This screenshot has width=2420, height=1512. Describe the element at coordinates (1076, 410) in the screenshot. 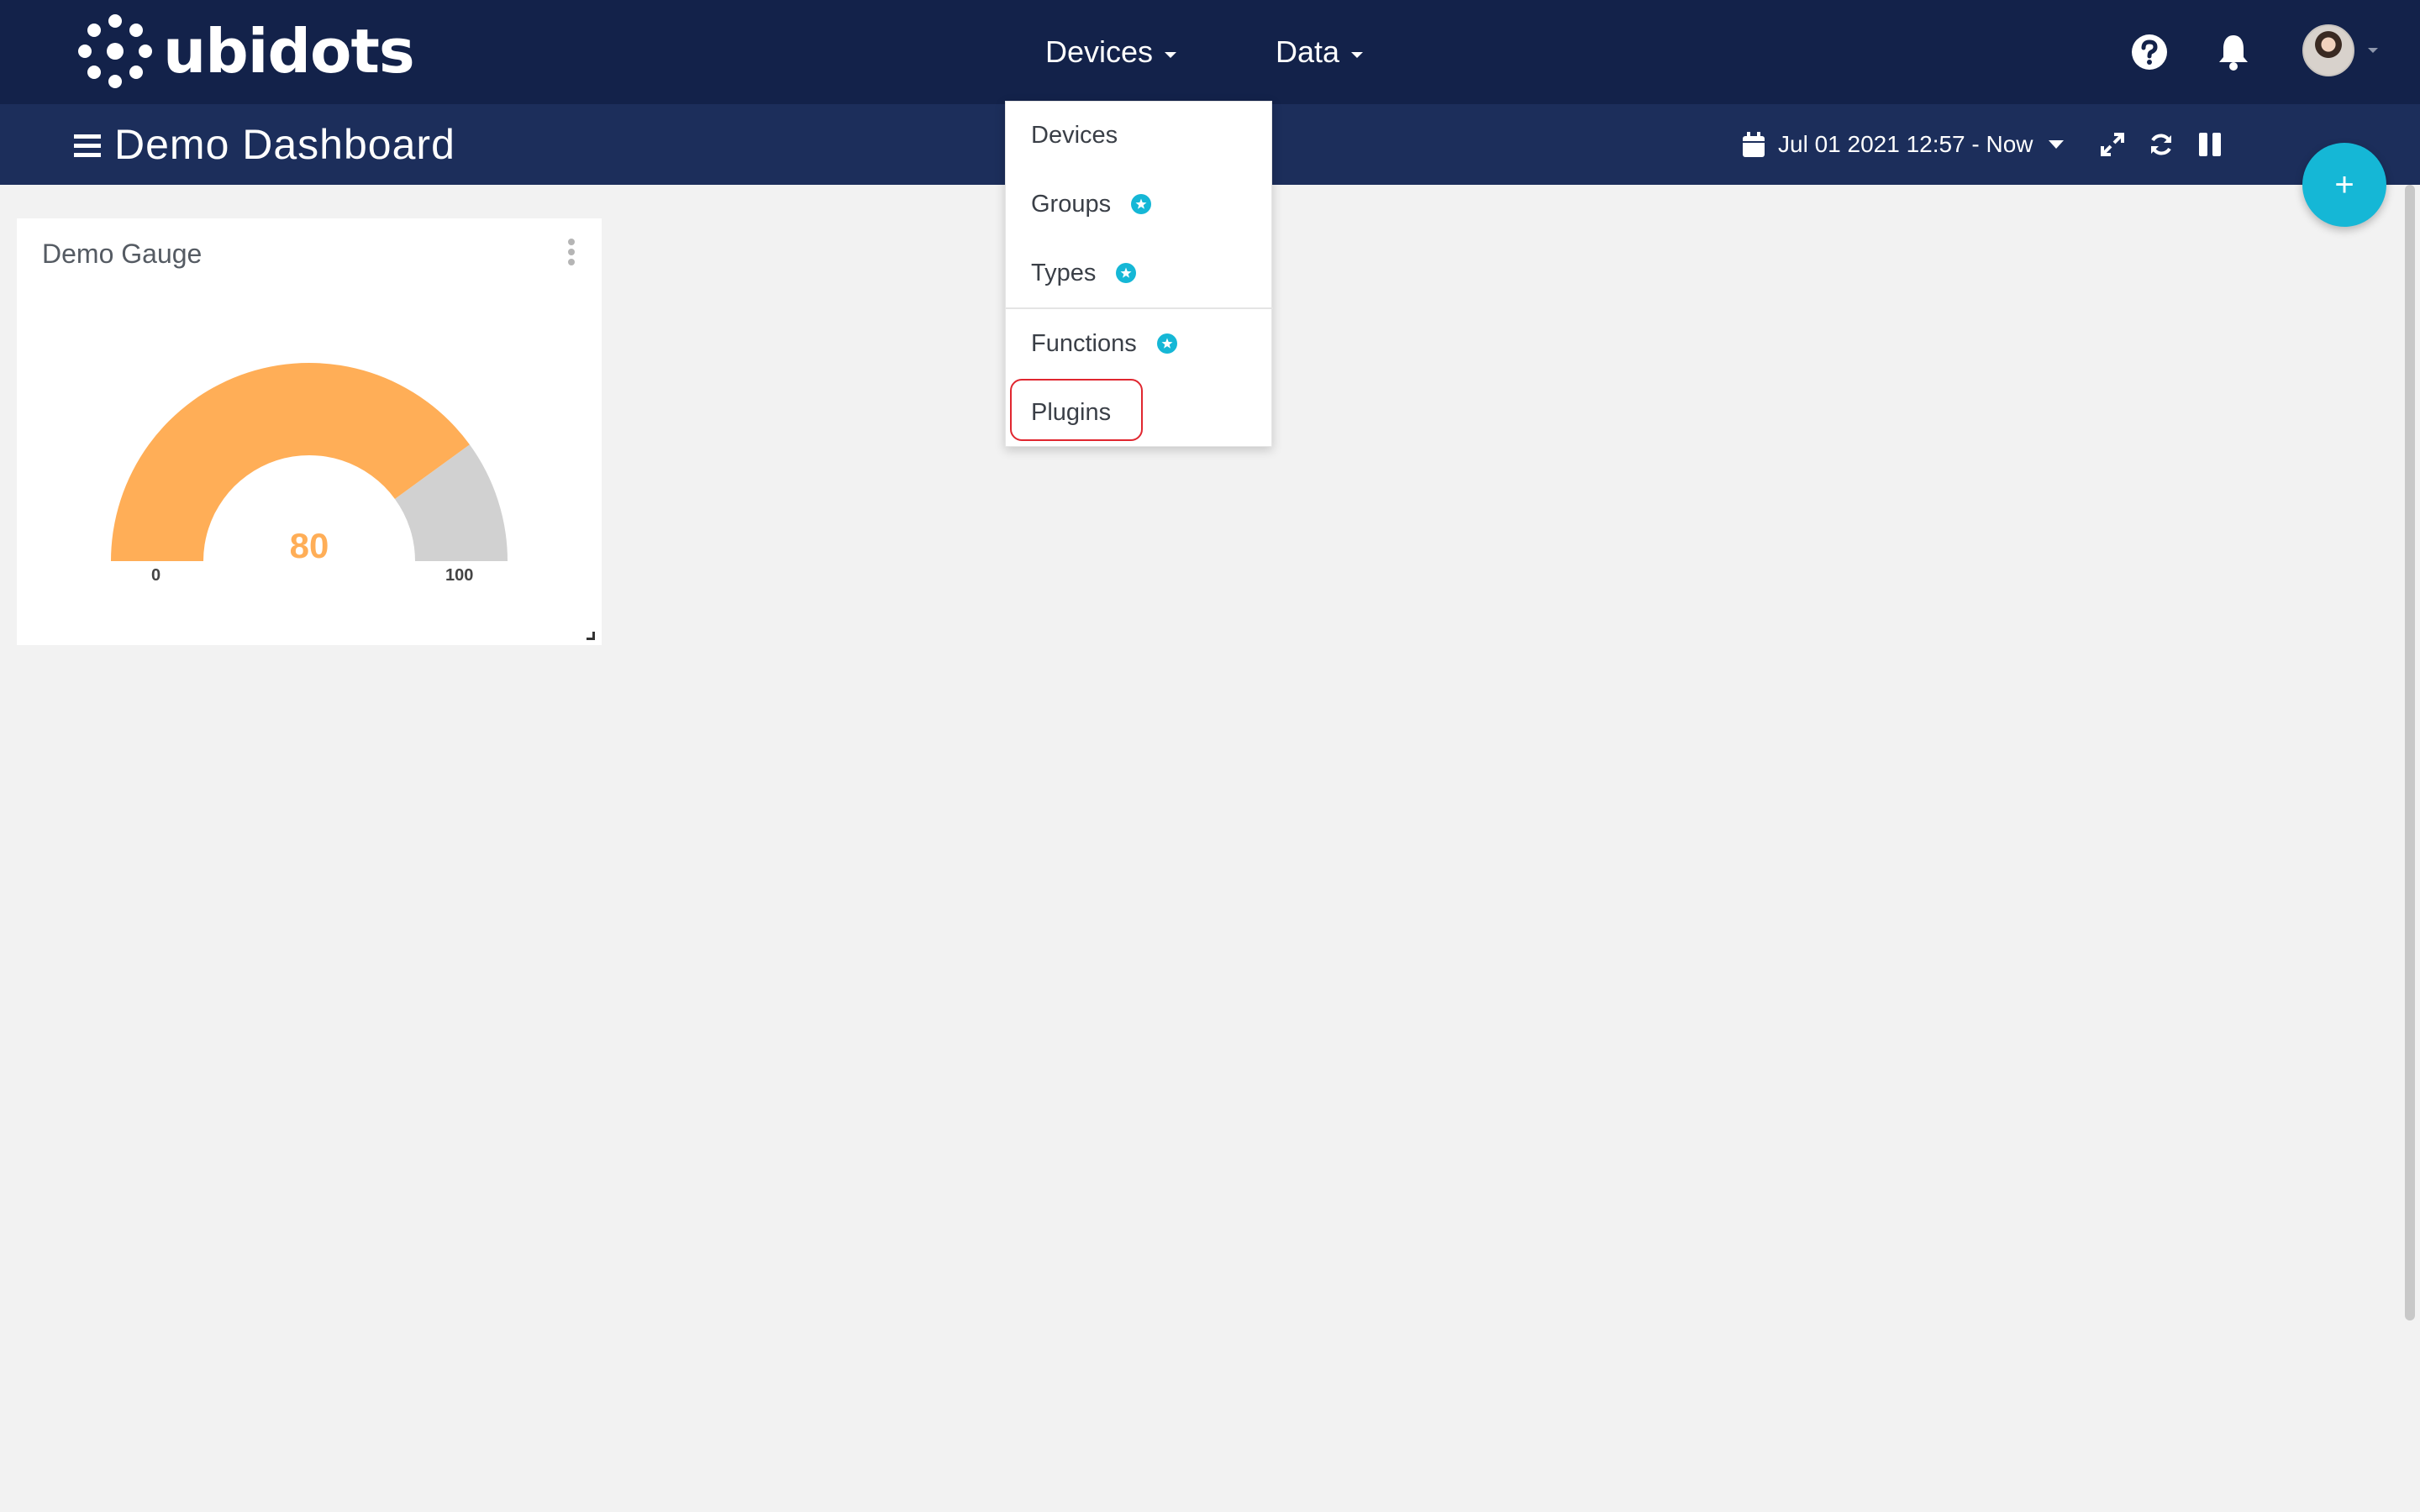

I see `plugins-highlight-outline` at that location.